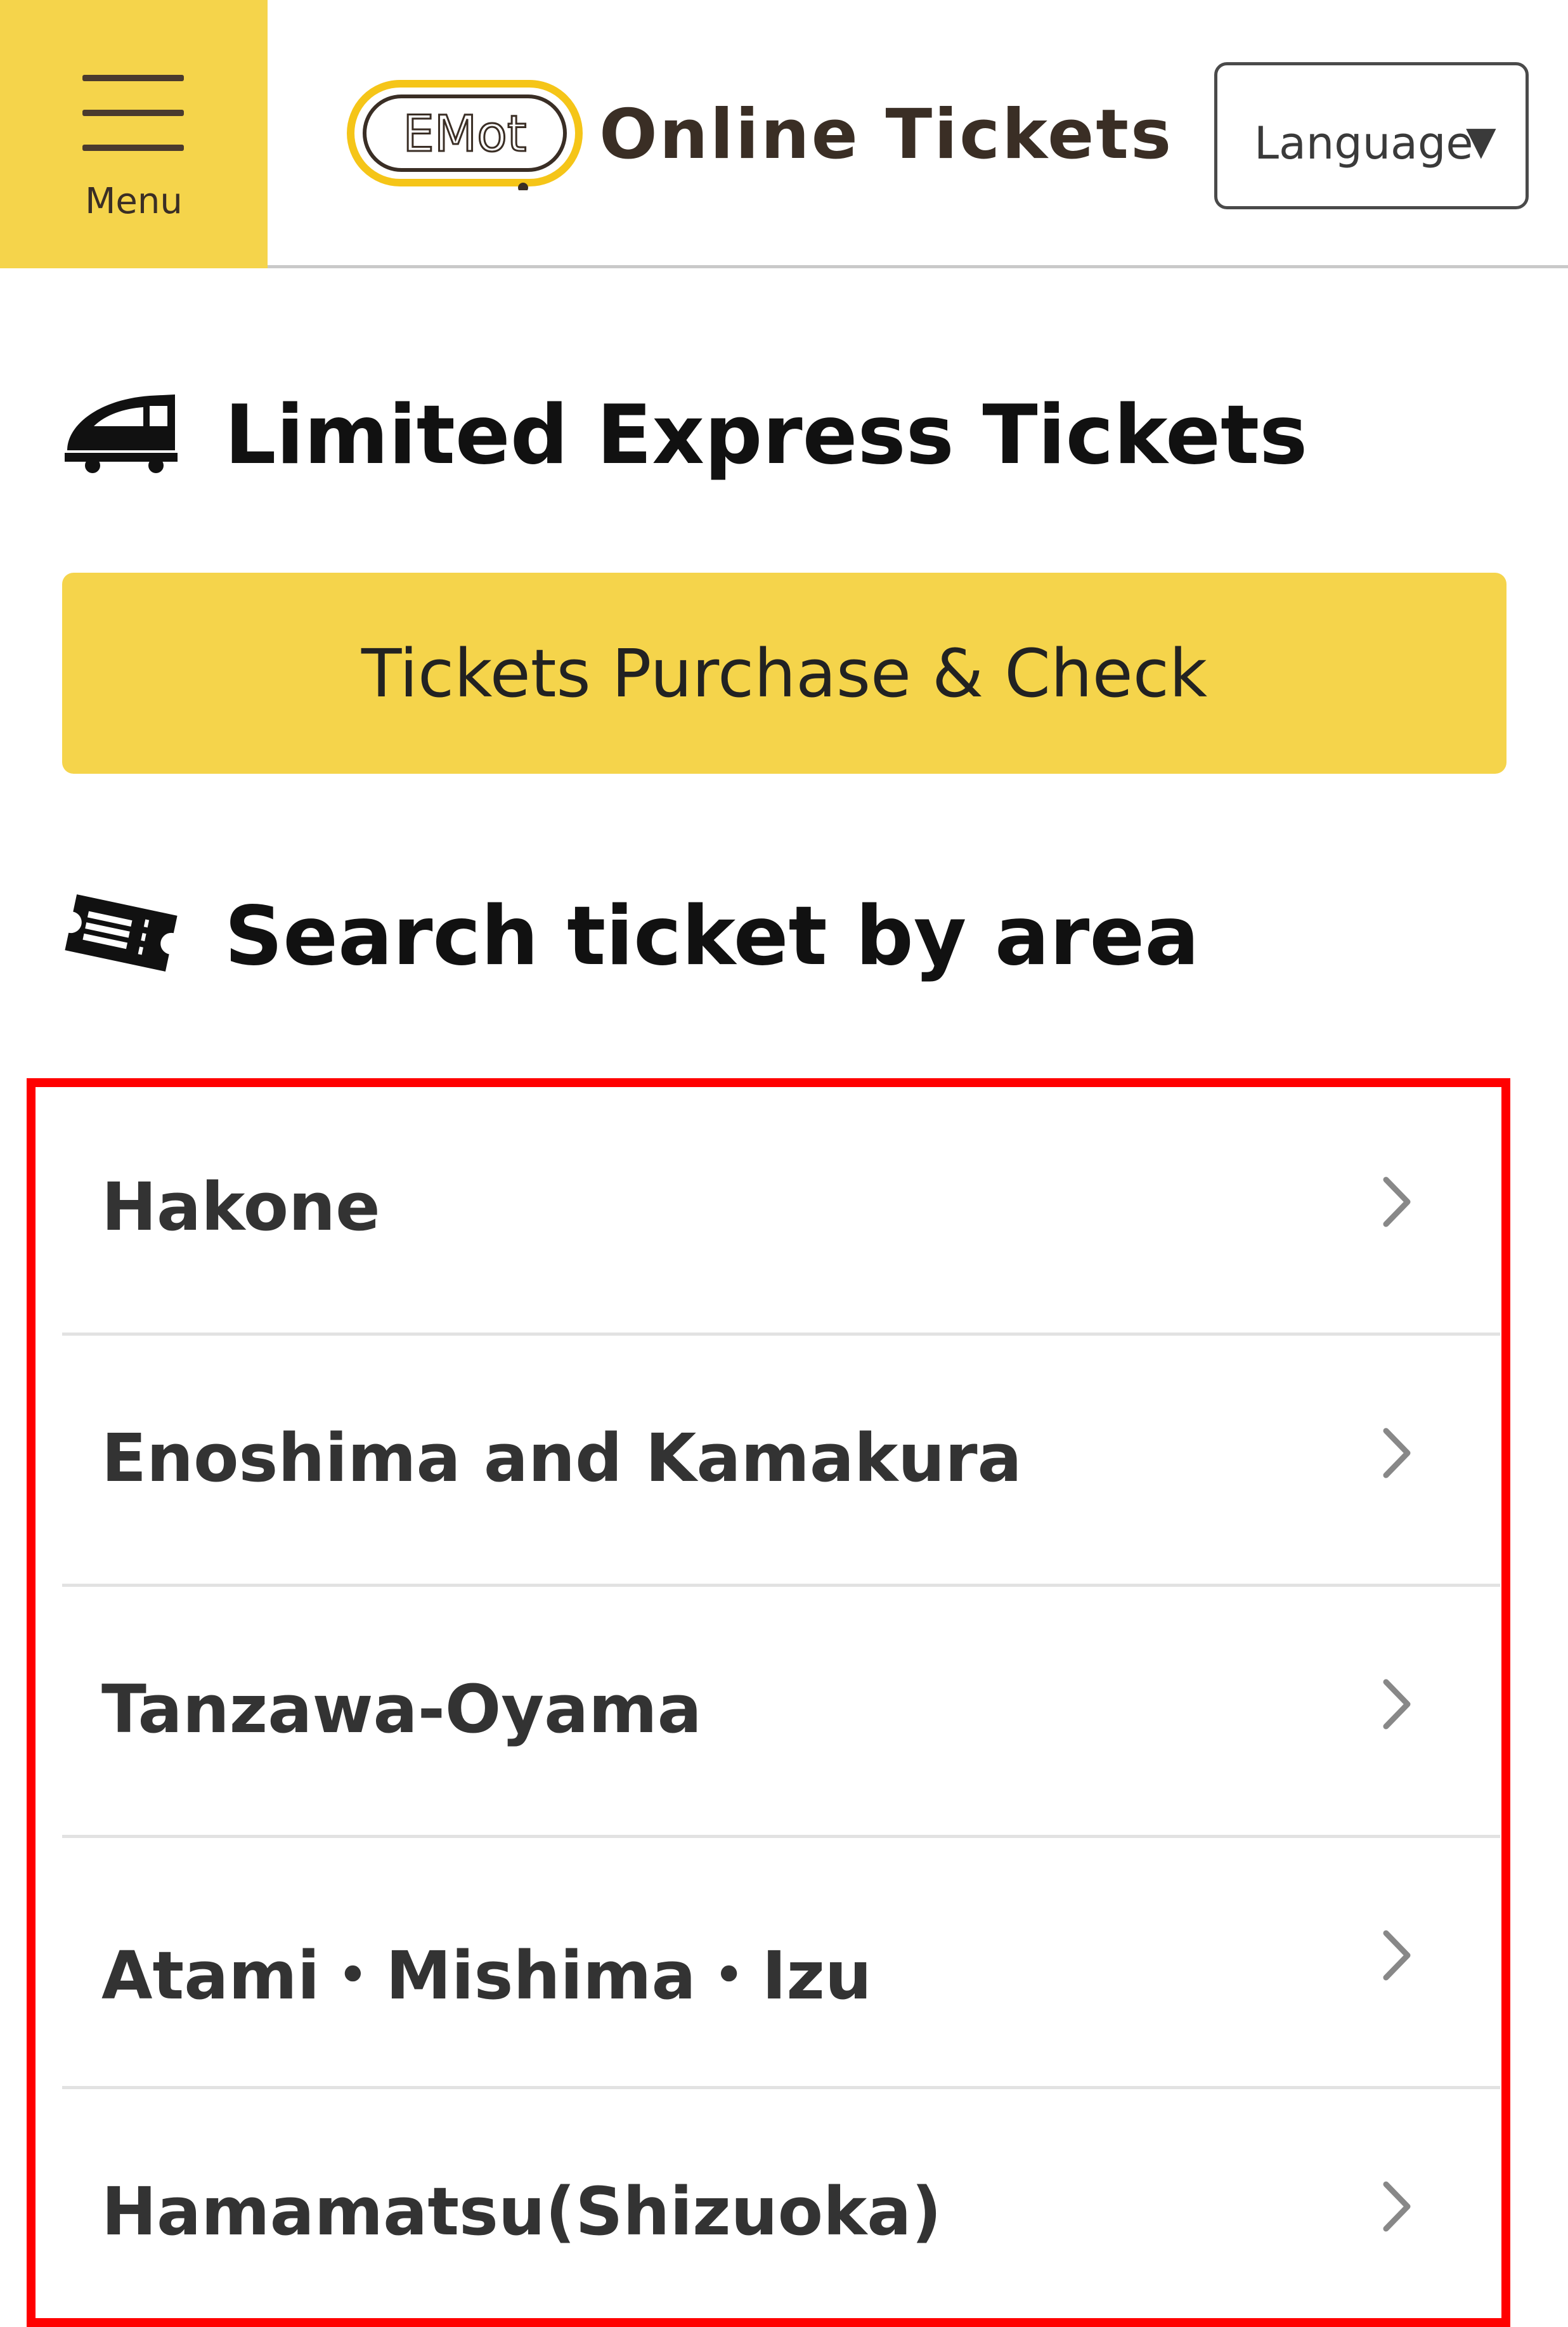  What do you see at coordinates (521, 2212) in the screenshot?
I see `area-label: Hamamatsu(Shizuoka)` at bounding box center [521, 2212].